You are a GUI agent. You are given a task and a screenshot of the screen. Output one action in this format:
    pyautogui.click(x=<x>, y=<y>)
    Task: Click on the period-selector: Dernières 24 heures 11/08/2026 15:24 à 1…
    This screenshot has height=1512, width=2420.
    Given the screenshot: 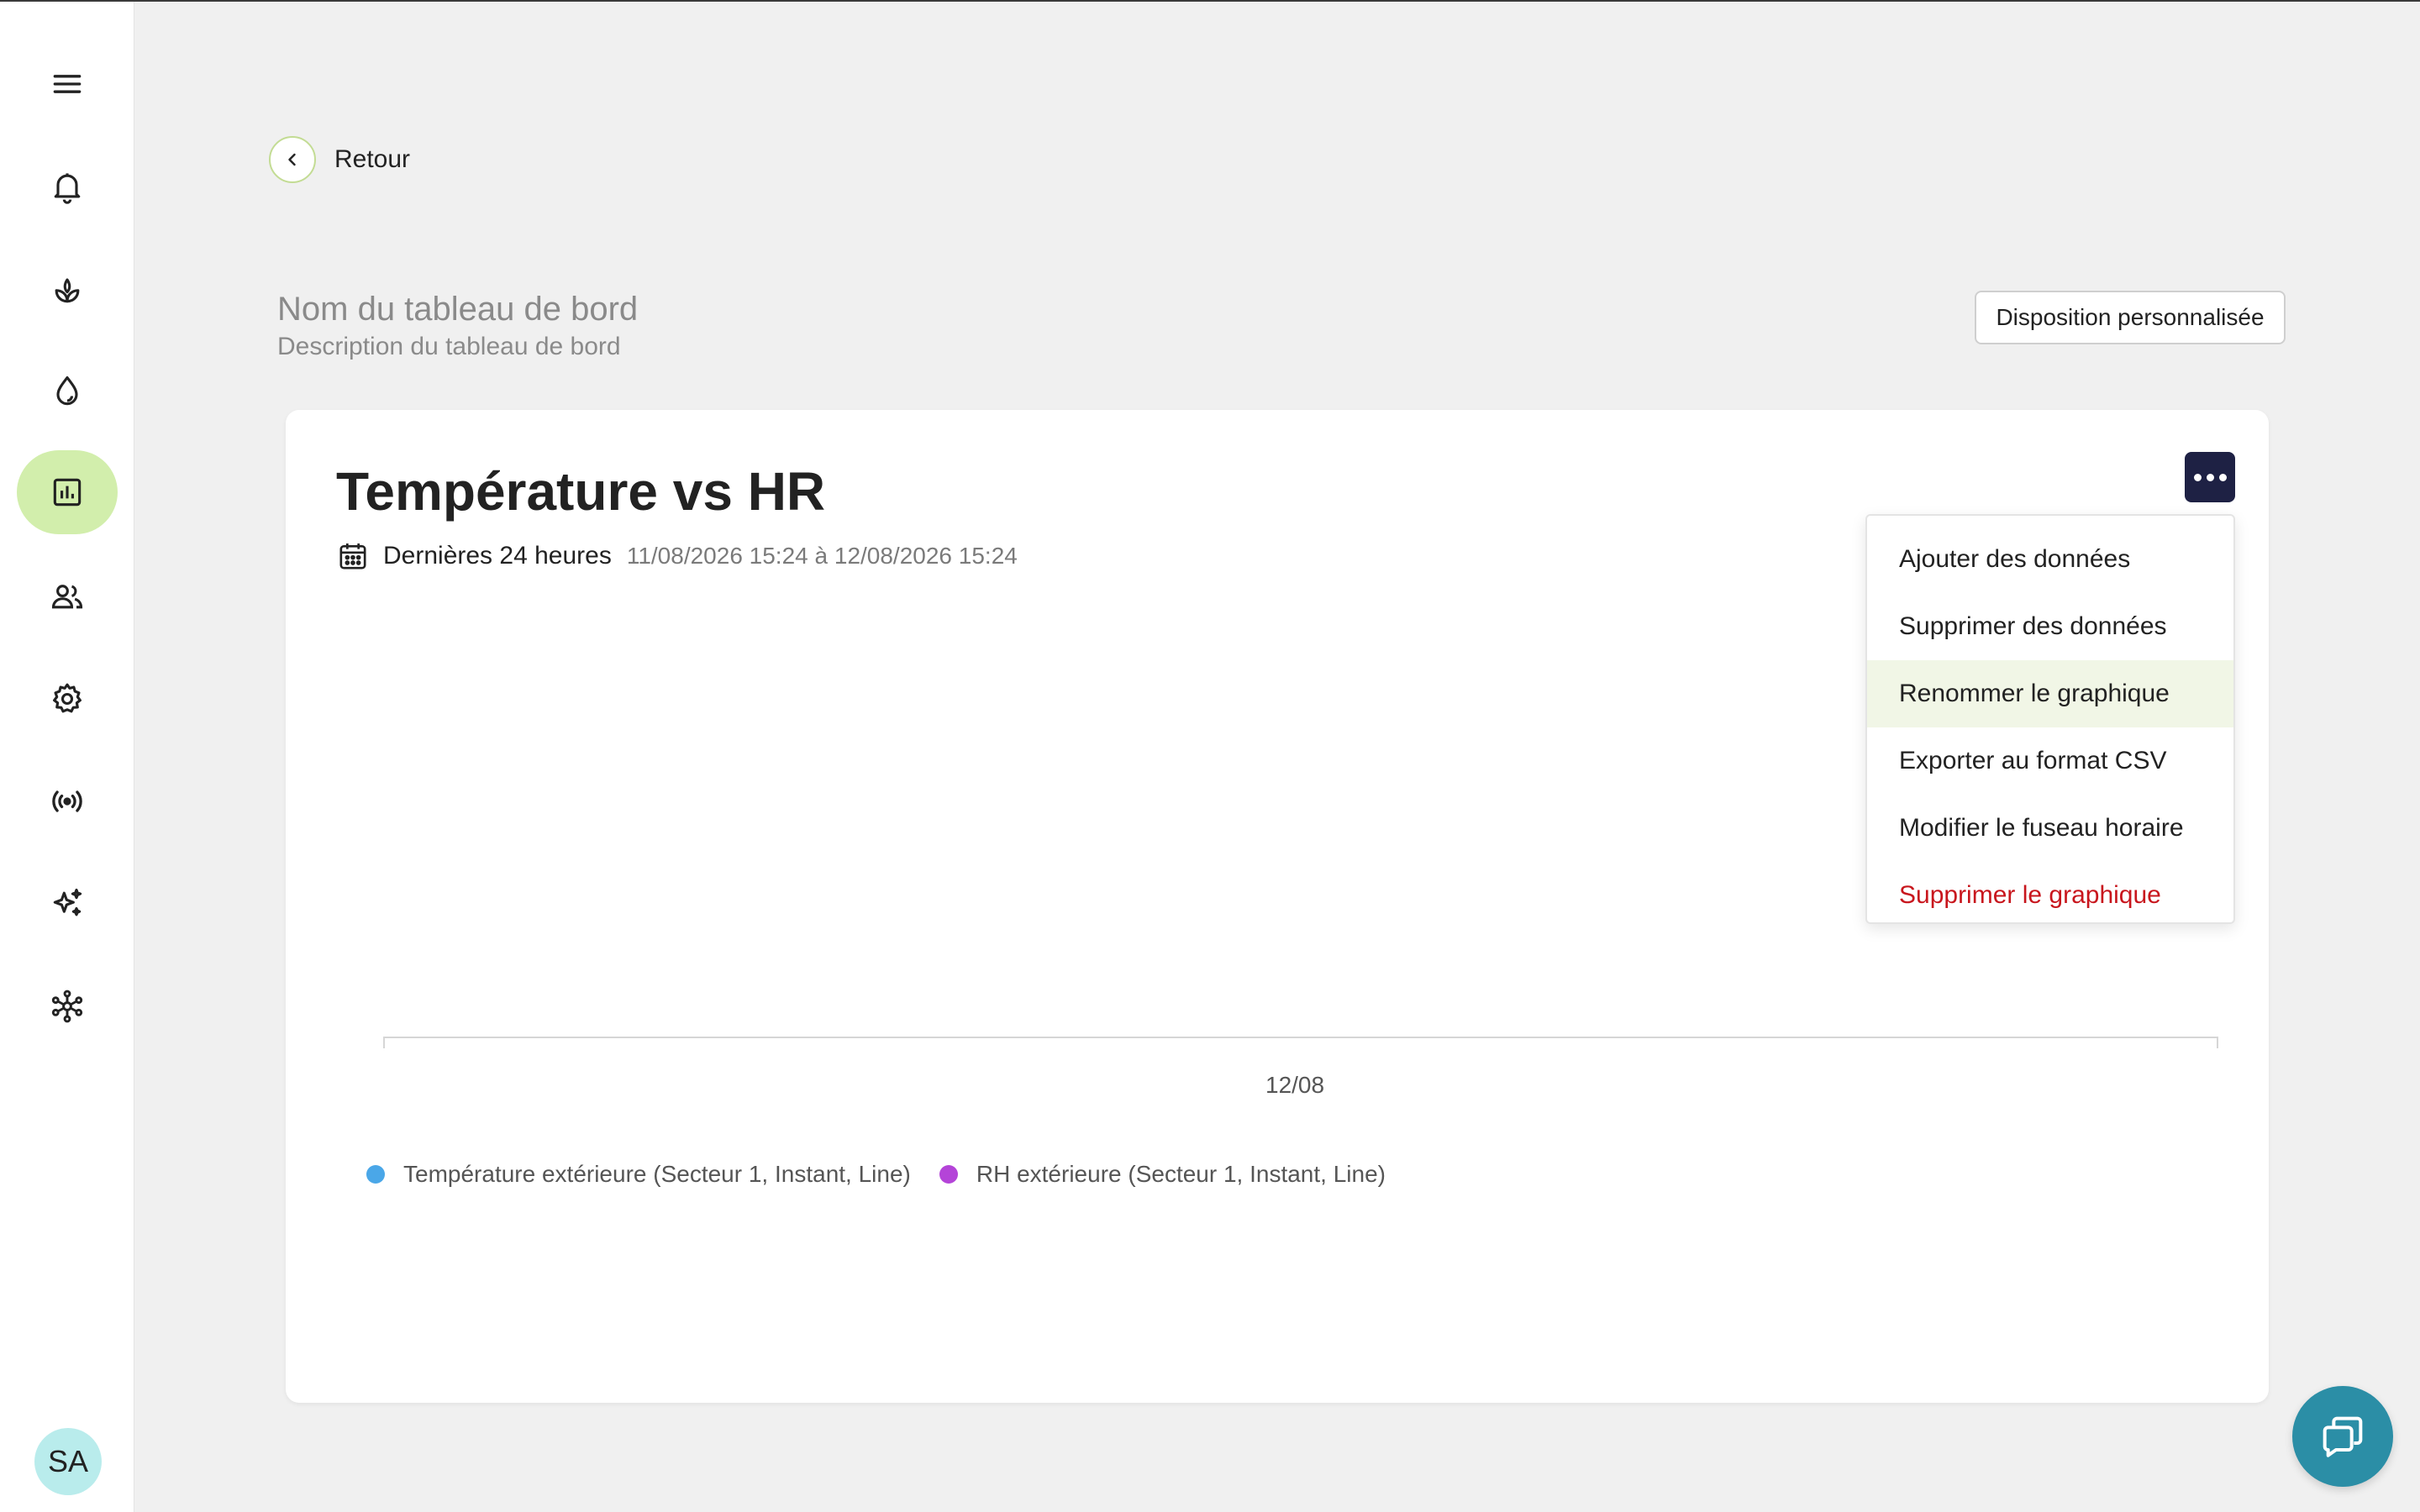 What is the action you would take?
    pyautogui.click(x=677, y=556)
    